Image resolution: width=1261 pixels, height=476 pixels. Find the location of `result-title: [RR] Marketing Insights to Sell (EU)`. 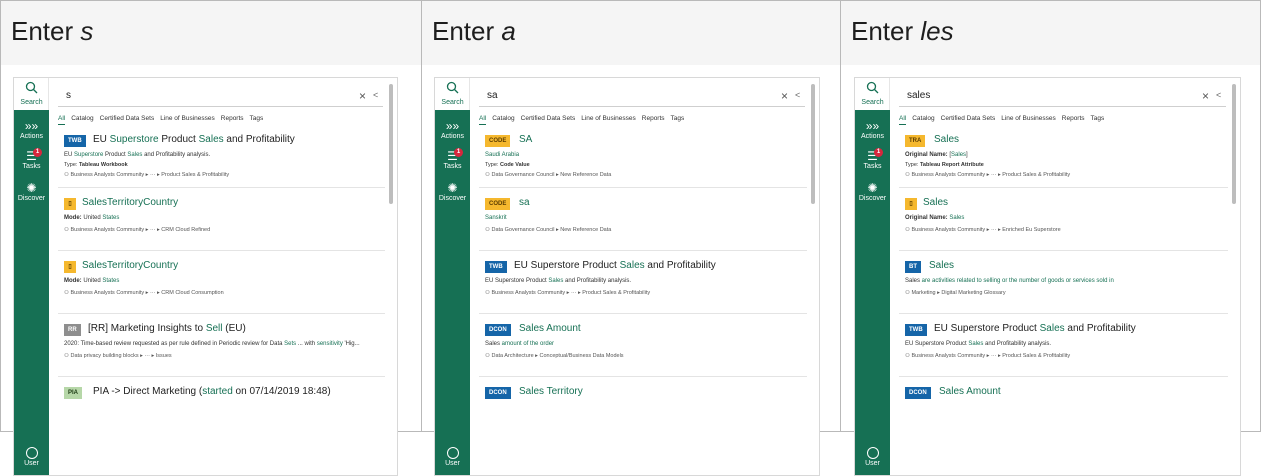

result-title: [RR] Marketing Insights to Sell (EU) is located at coordinates (167, 328).